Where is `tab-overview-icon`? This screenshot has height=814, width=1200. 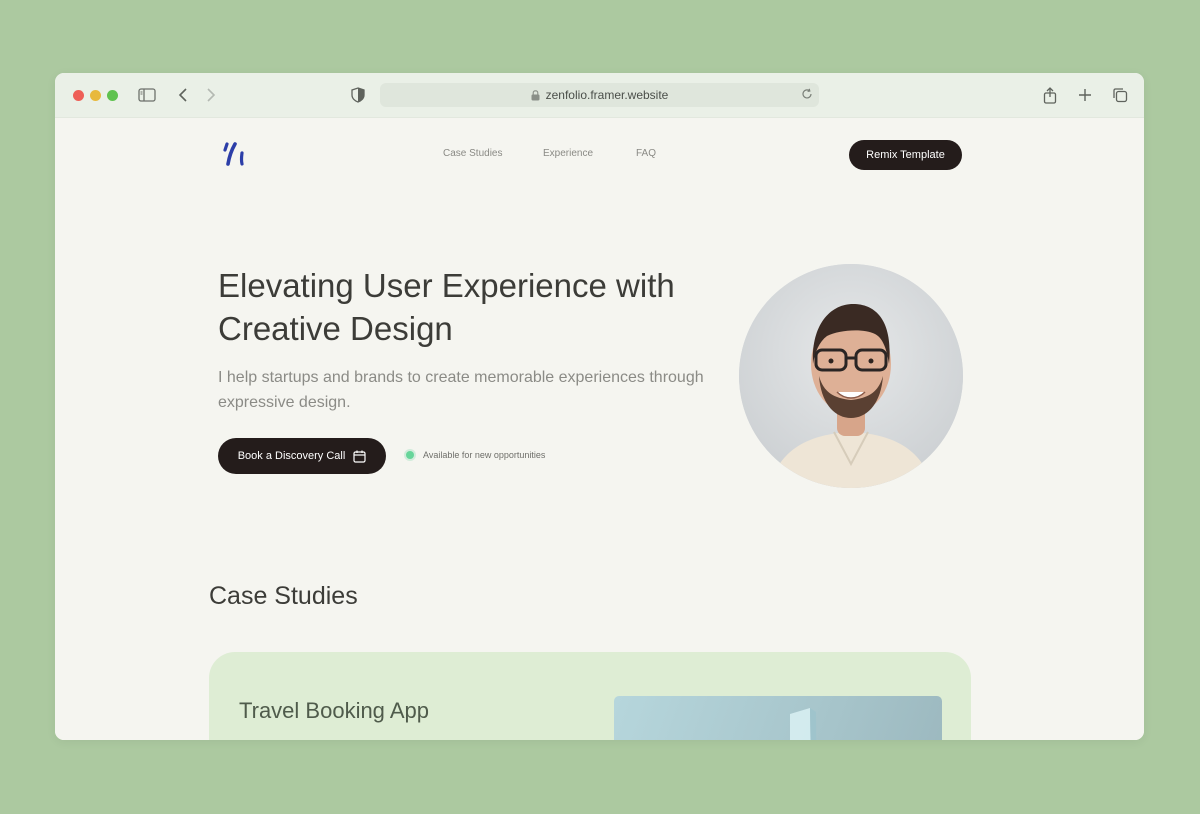
tab-overview-icon is located at coordinates (1120, 95).